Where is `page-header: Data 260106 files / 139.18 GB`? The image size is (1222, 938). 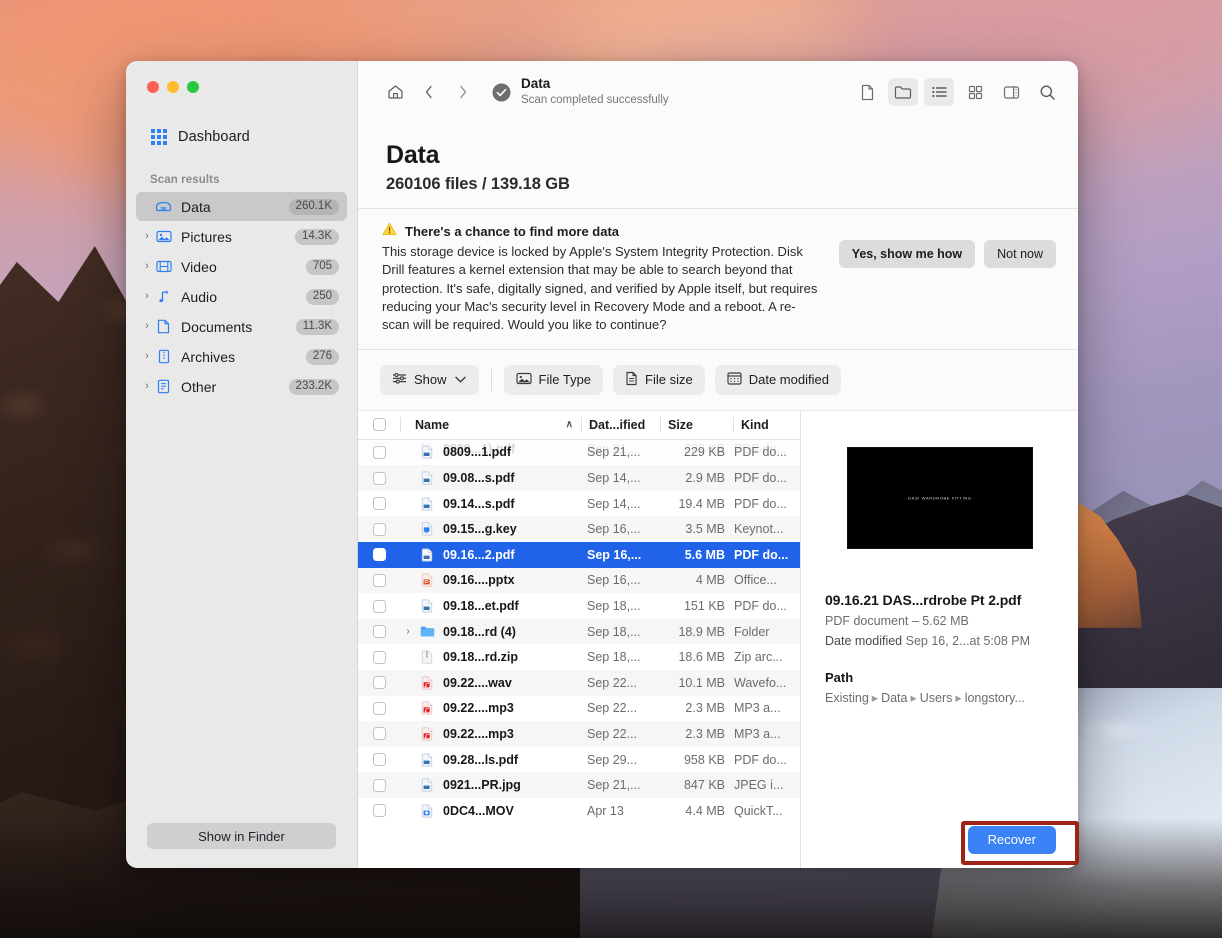 page-header: Data 260106 files / 139.18 GB is located at coordinates (718, 165).